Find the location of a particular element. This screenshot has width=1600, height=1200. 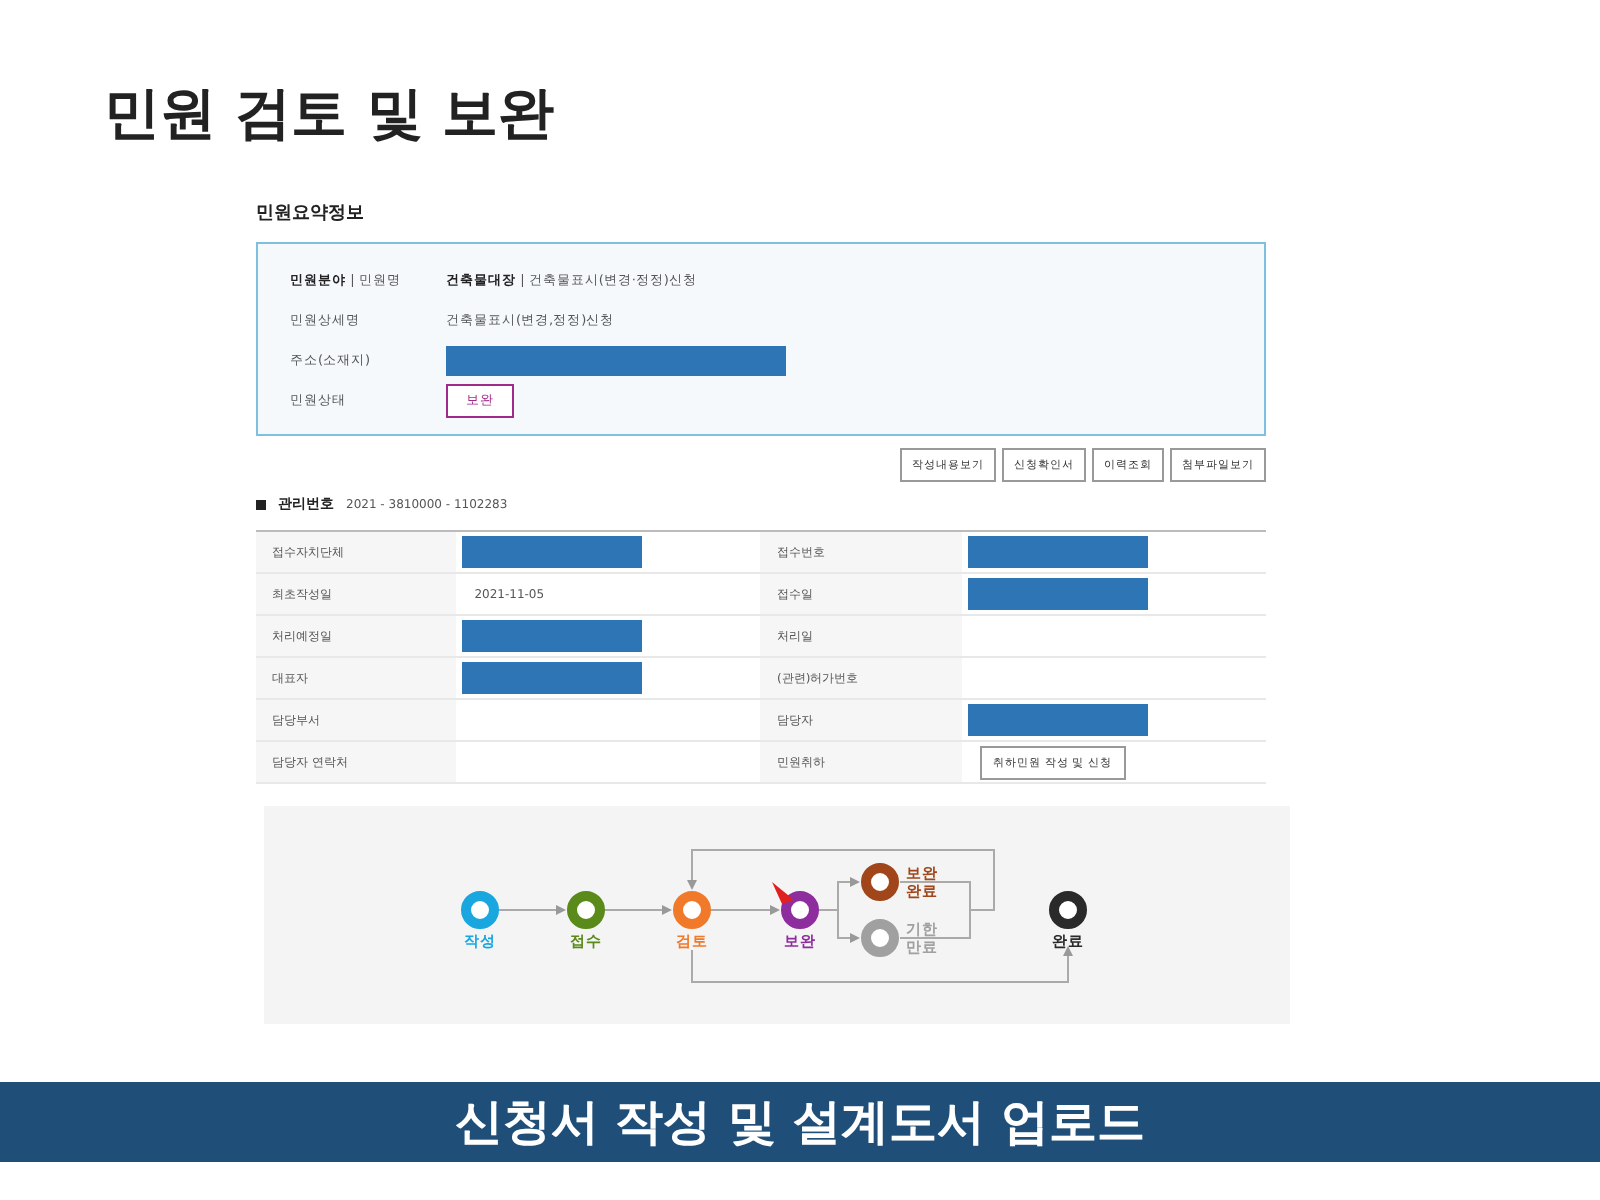

pointer-icon is located at coordinates (783, 893).